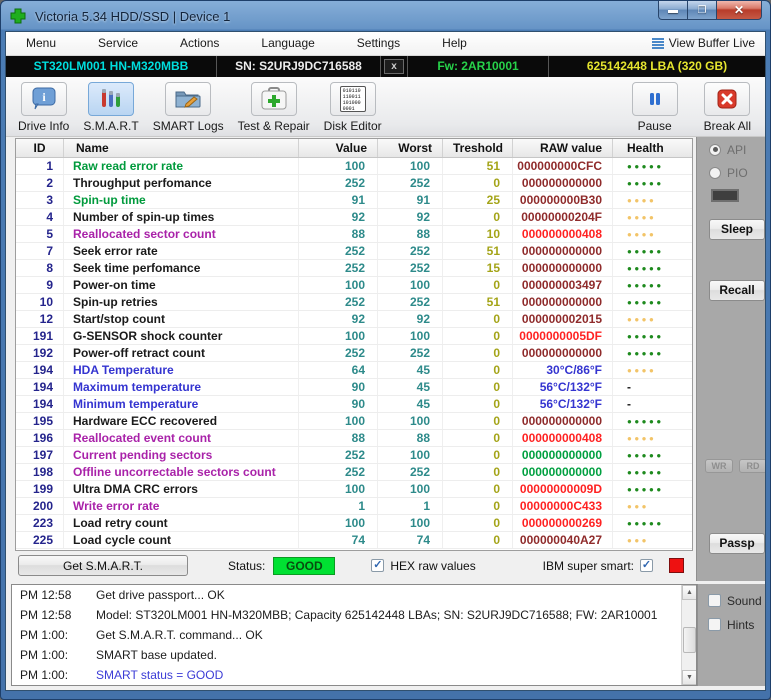 This screenshot has height=700, width=771. Describe the element at coordinates (737, 229) in the screenshot. I see `sleep-button: Sleep` at that location.